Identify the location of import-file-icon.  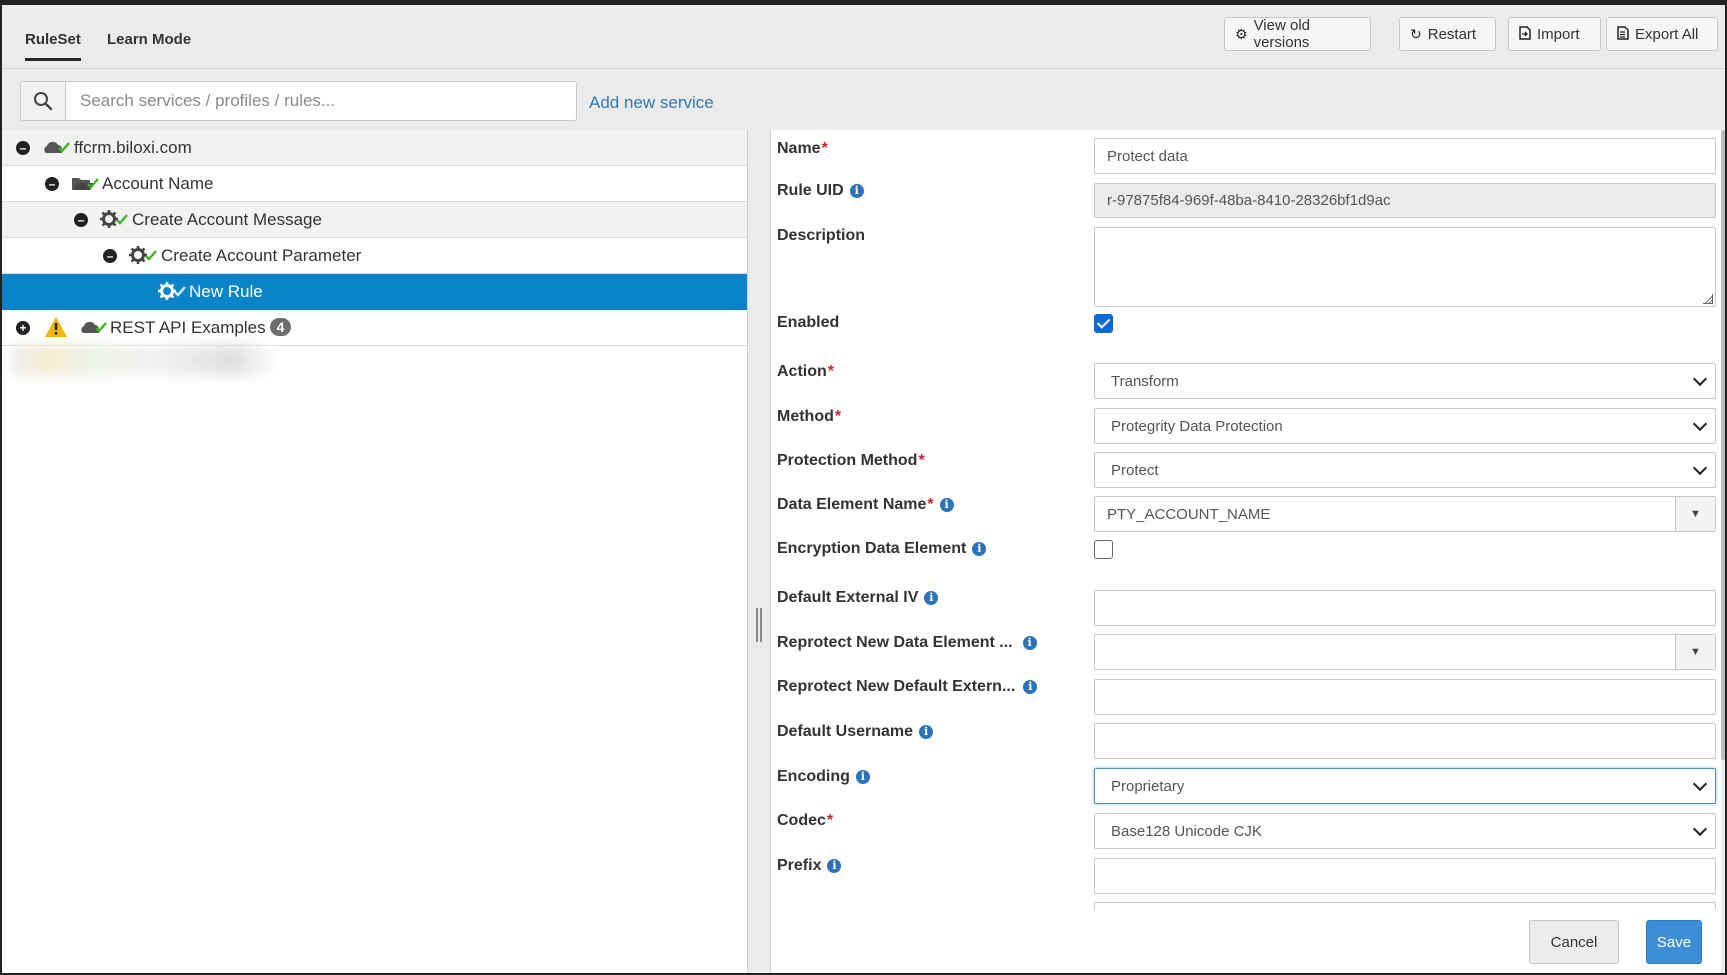
(1525, 34).